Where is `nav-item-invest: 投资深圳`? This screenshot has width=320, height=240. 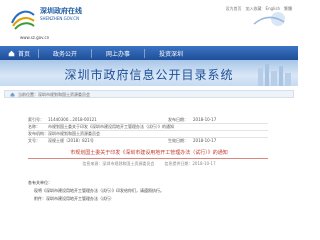
nav-item-invest: 投资深圳 is located at coordinates (171, 53).